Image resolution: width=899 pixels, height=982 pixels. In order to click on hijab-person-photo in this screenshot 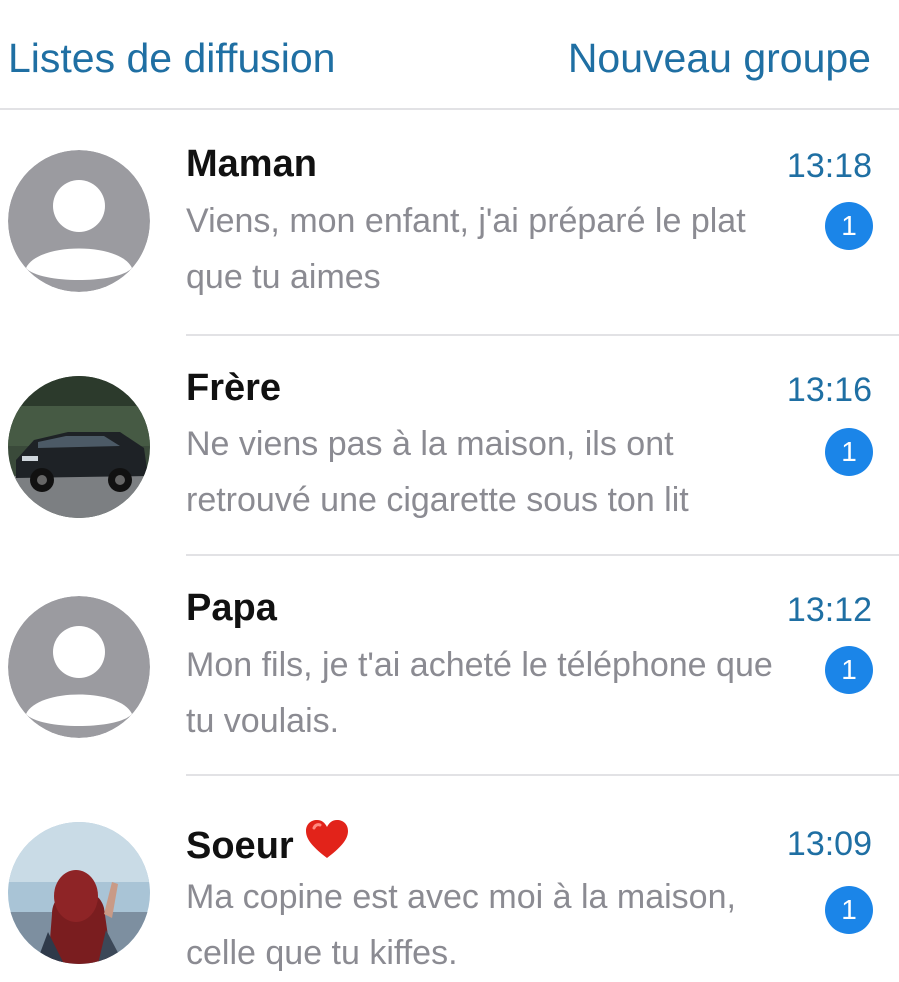, I will do `click(79, 893)`.